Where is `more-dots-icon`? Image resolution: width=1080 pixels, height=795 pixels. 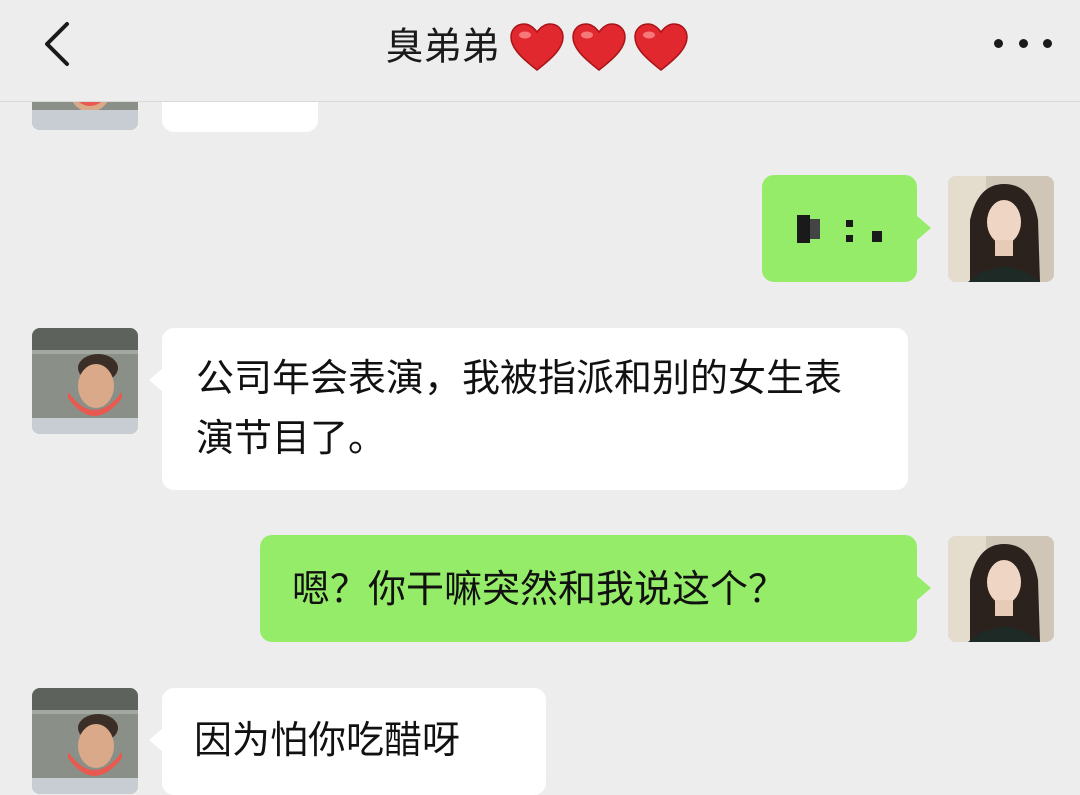
more-dots-icon is located at coordinates (998, 43).